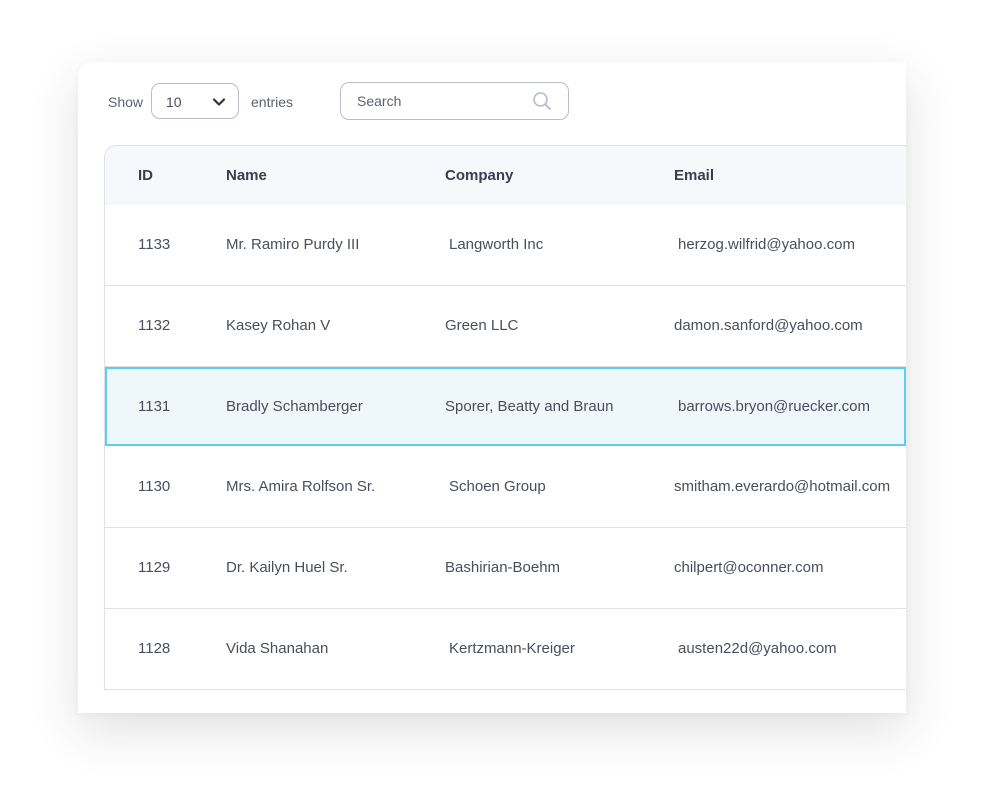 Image resolution: width=984 pixels, height=807 pixels. I want to click on cell-email: damon.sanford@yahoo.com, so click(768, 325).